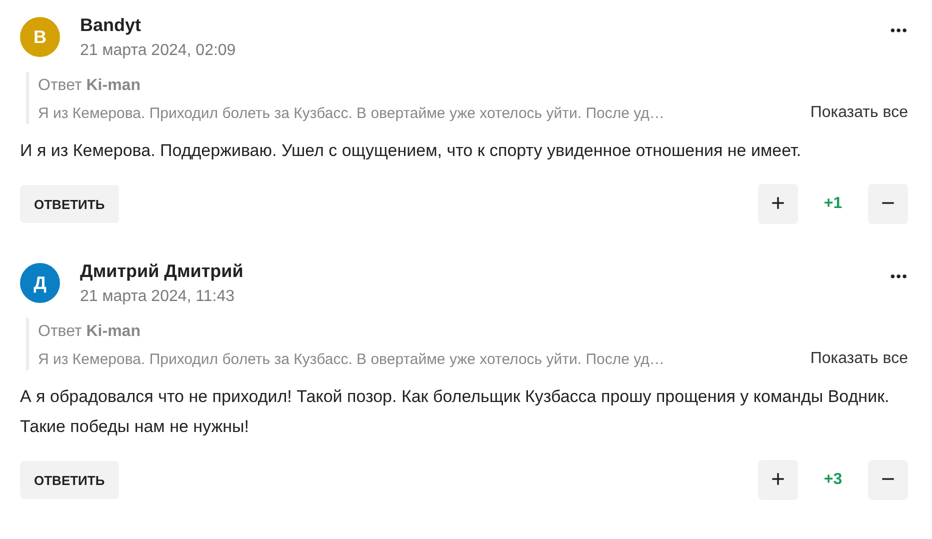 Image resolution: width=932 pixels, height=539 pixels. I want to click on author-name: Дмитрий Дмитрий, so click(162, 271).